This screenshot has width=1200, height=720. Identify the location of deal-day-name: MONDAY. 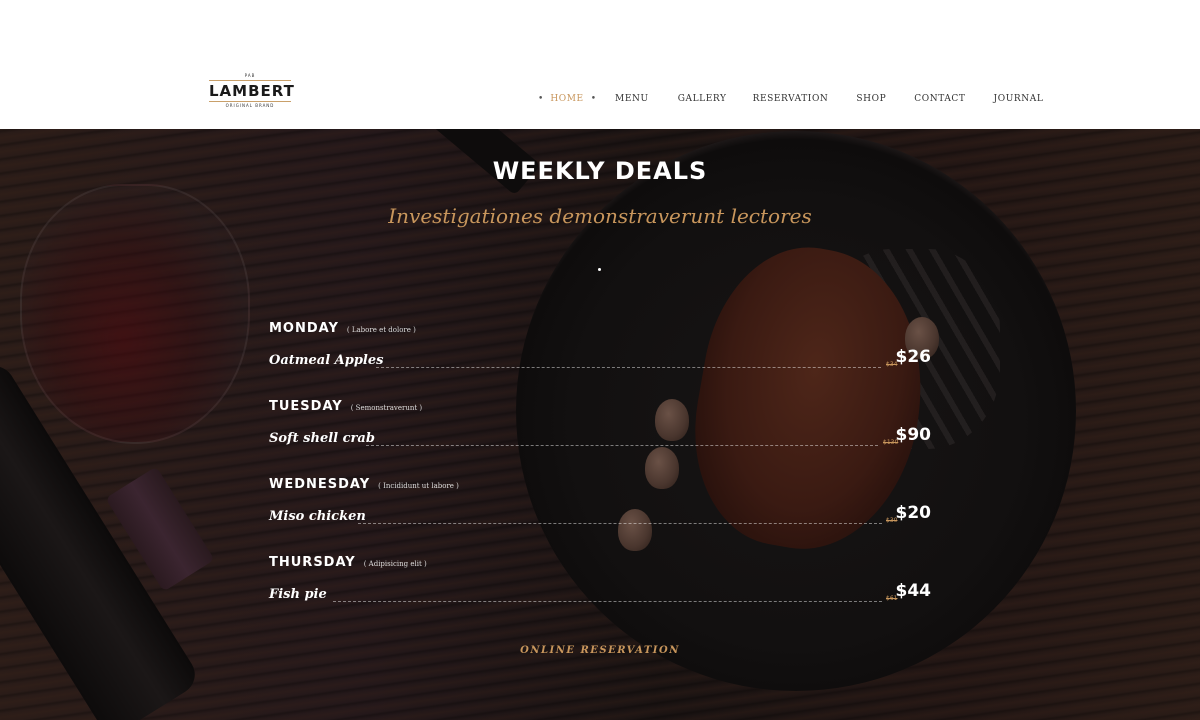
(304, 328).